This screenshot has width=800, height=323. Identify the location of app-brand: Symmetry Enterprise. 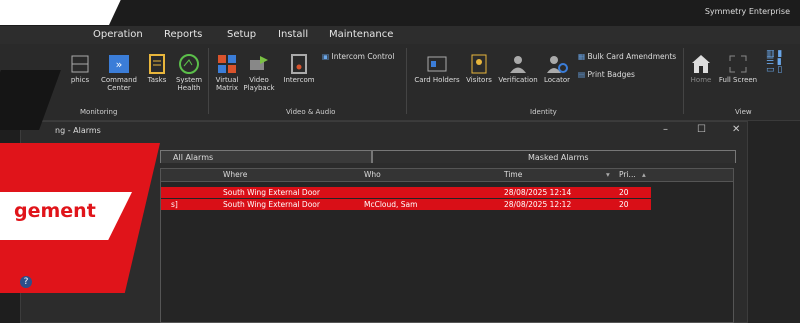
(747, 11).